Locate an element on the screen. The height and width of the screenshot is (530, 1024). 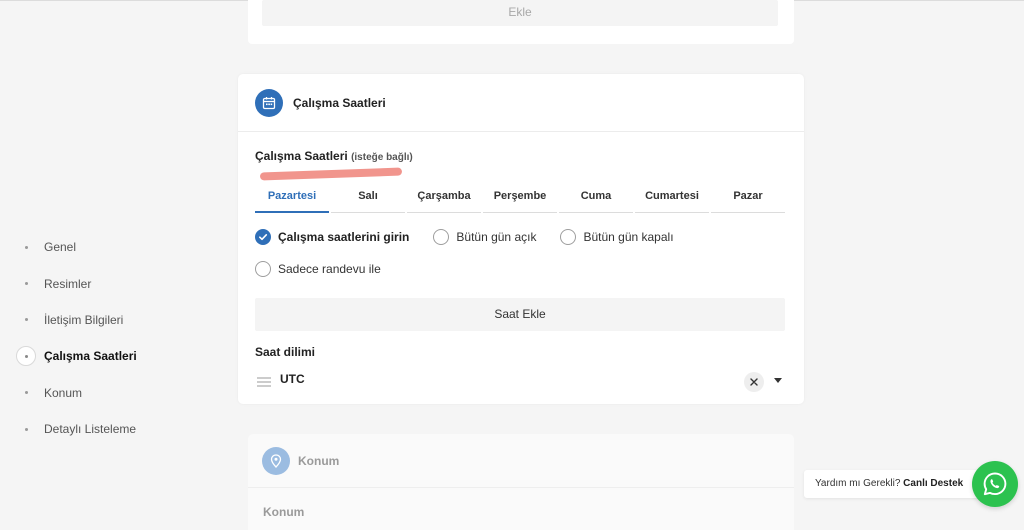
sidebar-item-label: Detaylı Listeleme is located at coordinates (90, 429).